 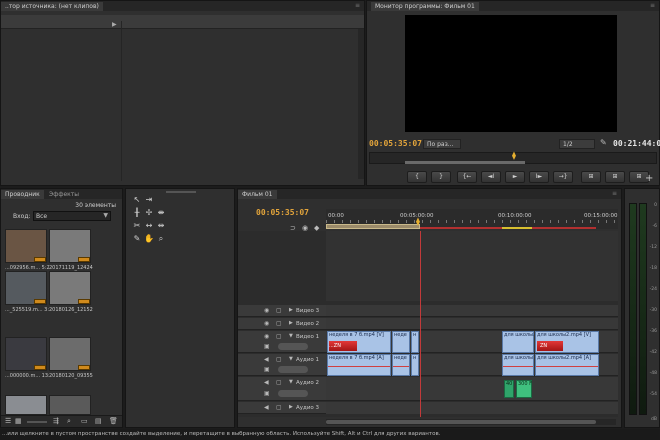 I want to click on wrench-icon: ✎, so click(x=603, y=142).